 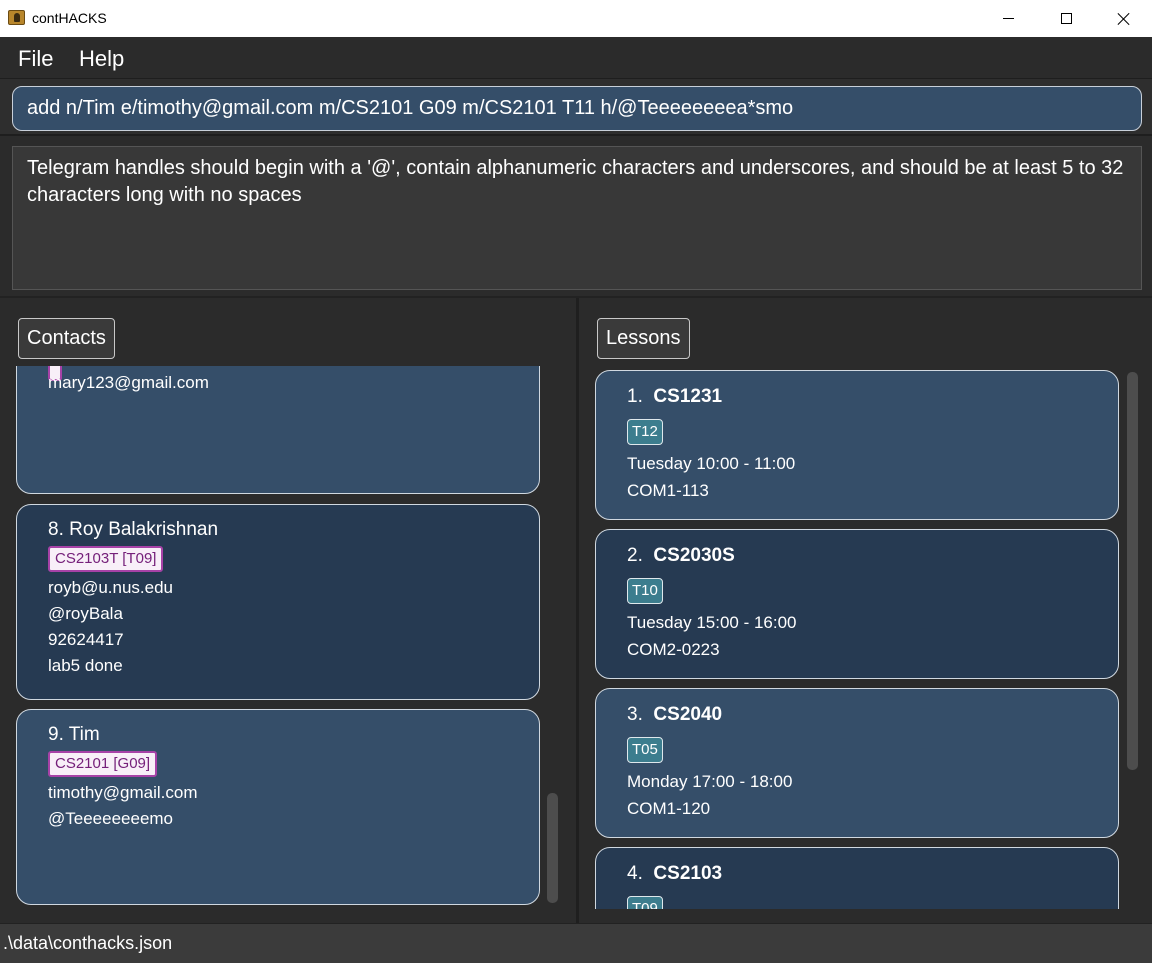 I want to click on command-area, so click(x=576, y=107).